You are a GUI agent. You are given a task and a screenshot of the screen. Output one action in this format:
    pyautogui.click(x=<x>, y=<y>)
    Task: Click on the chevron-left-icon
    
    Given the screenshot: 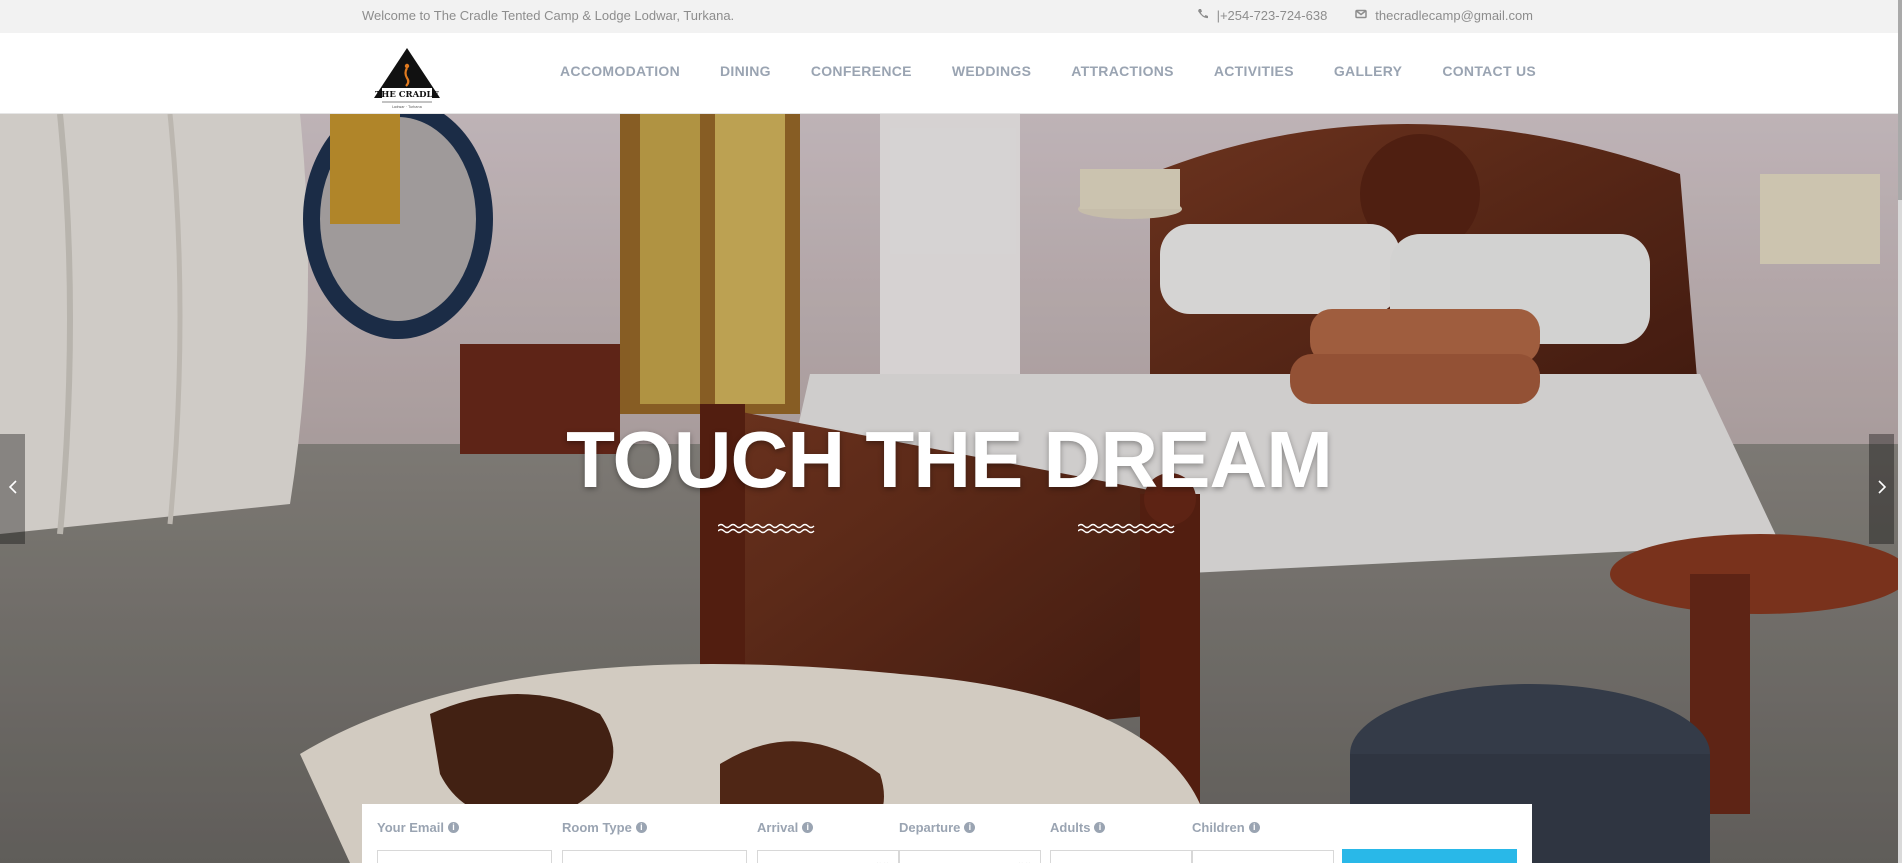 What is the action you would take?
    pyautogui.click(x=13, y=489)
    